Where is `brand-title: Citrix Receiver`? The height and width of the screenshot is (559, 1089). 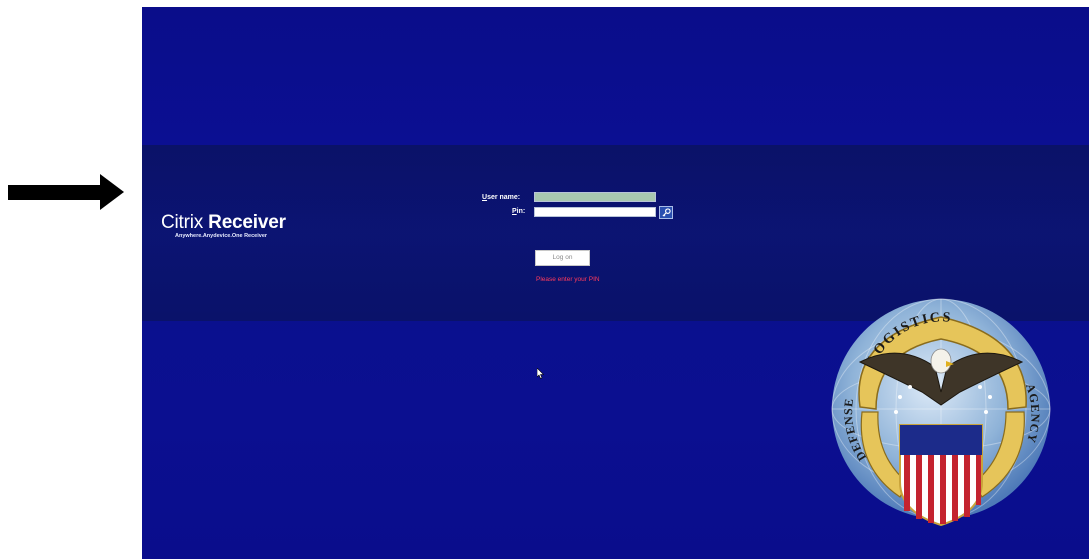 brand-title: Citrix Receiver is located at coordinates (223, 223).